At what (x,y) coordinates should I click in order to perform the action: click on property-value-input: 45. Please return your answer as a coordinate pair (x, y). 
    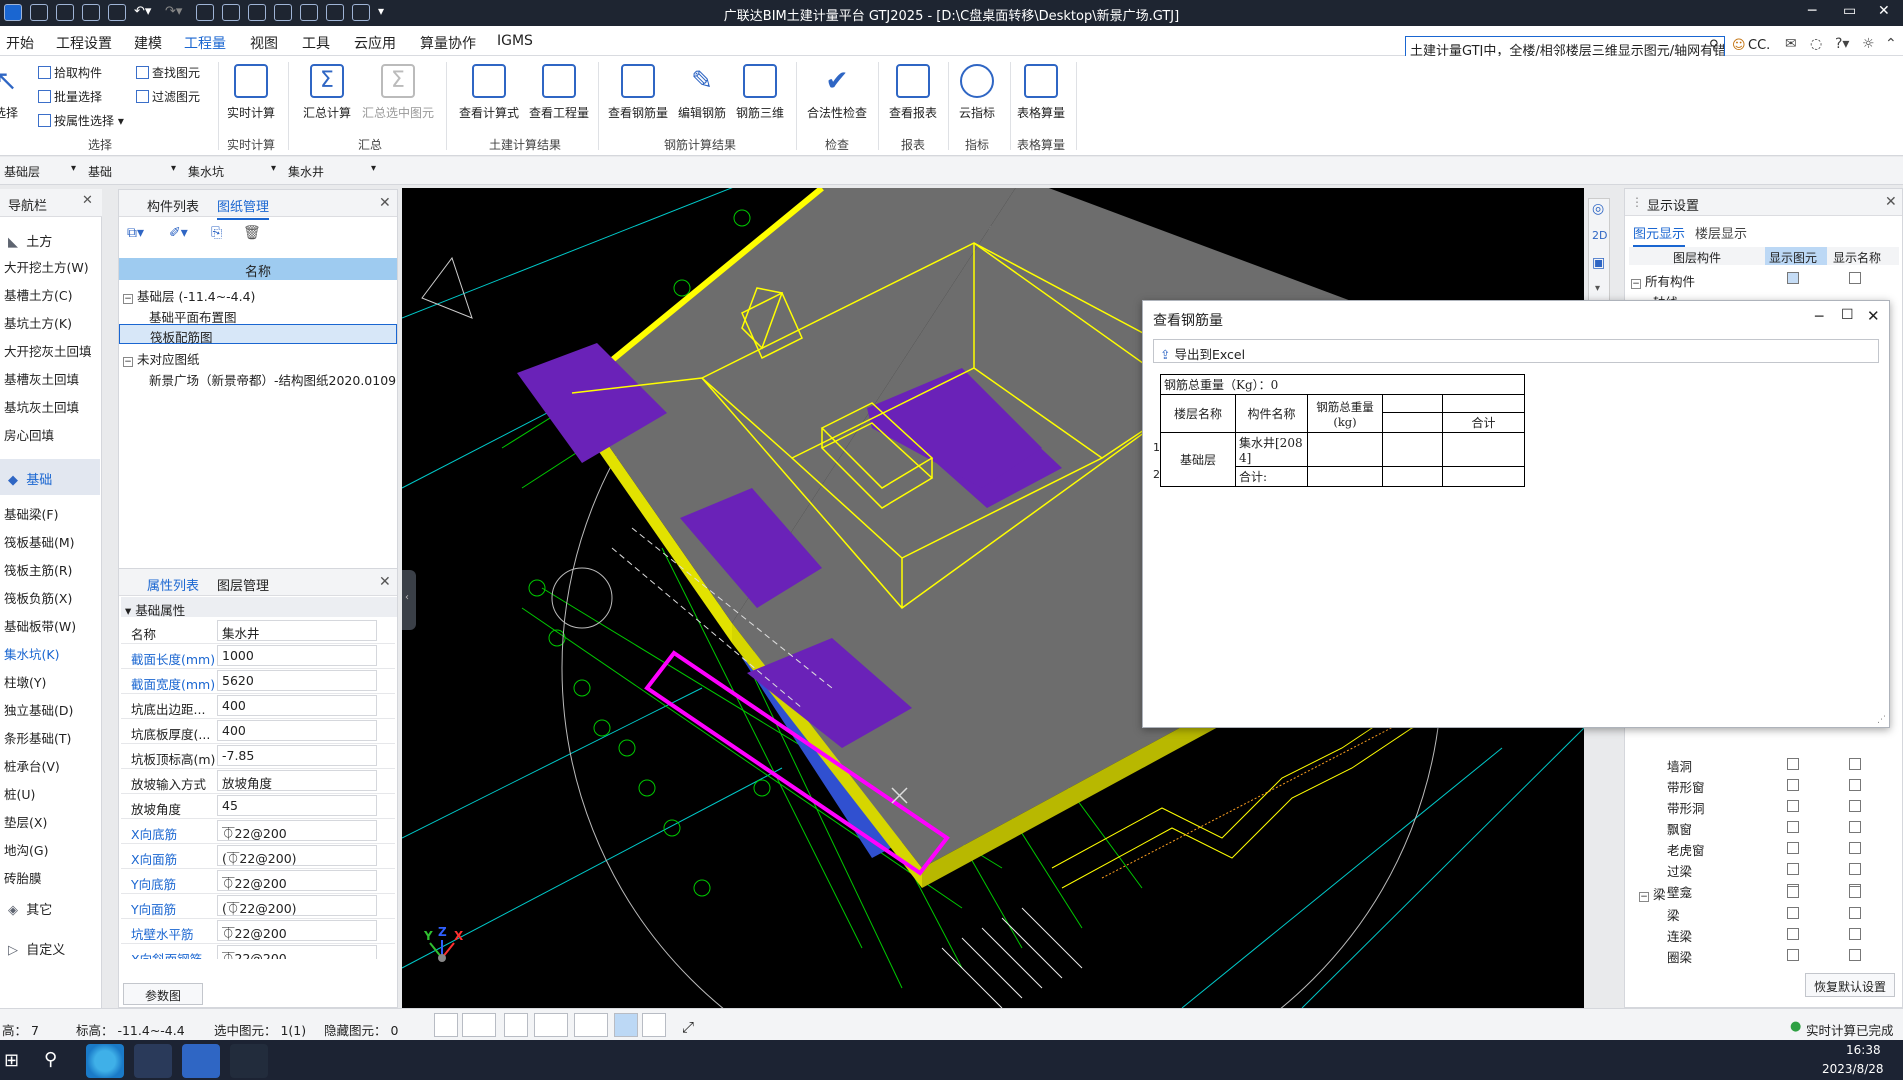
    Looking at the image, I should click on (297, 805).